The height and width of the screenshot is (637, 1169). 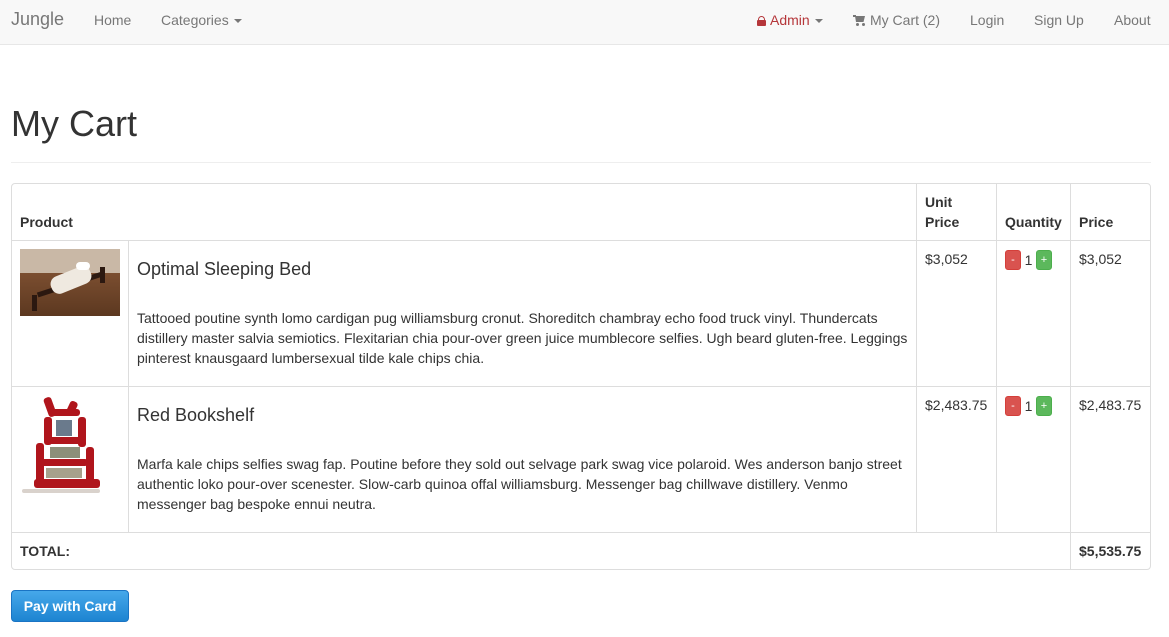 I want to click on product-image-bed, so click(x=70, y=282).